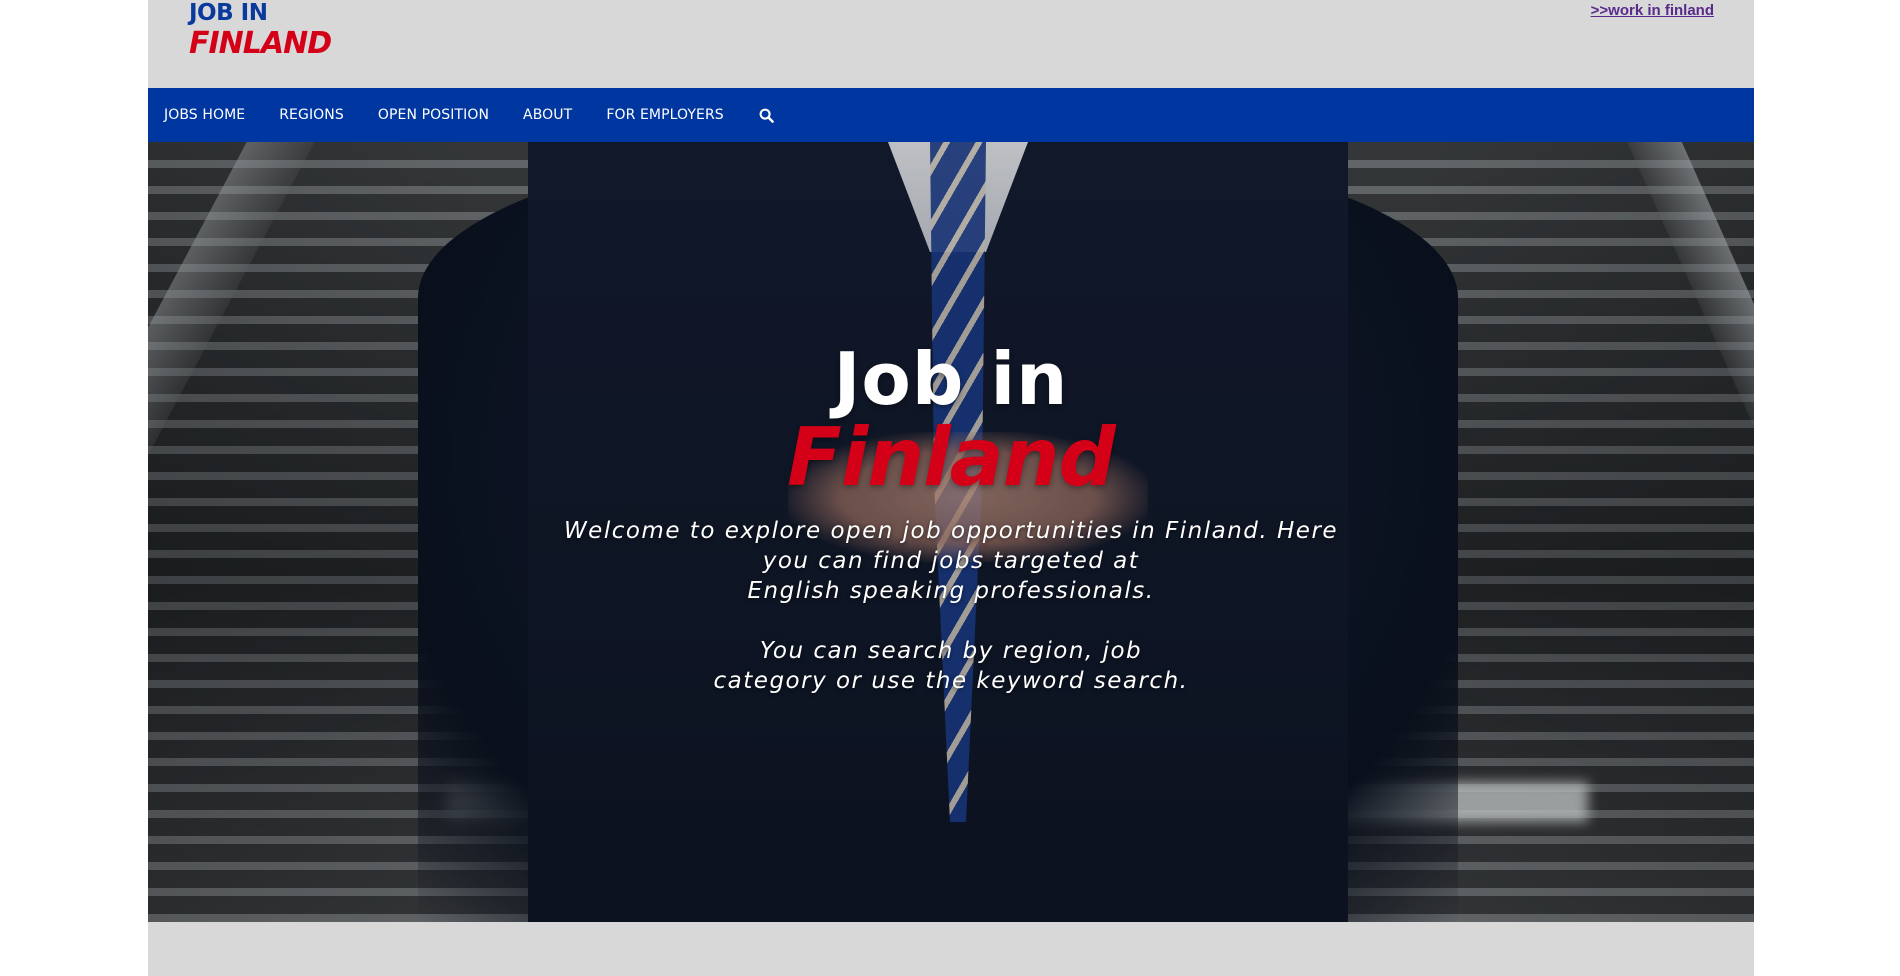  What do you see at coordinates (951, 379) in the screenshot?
I see `hero-title-line1: Job in` at bounding box center [951, 379].